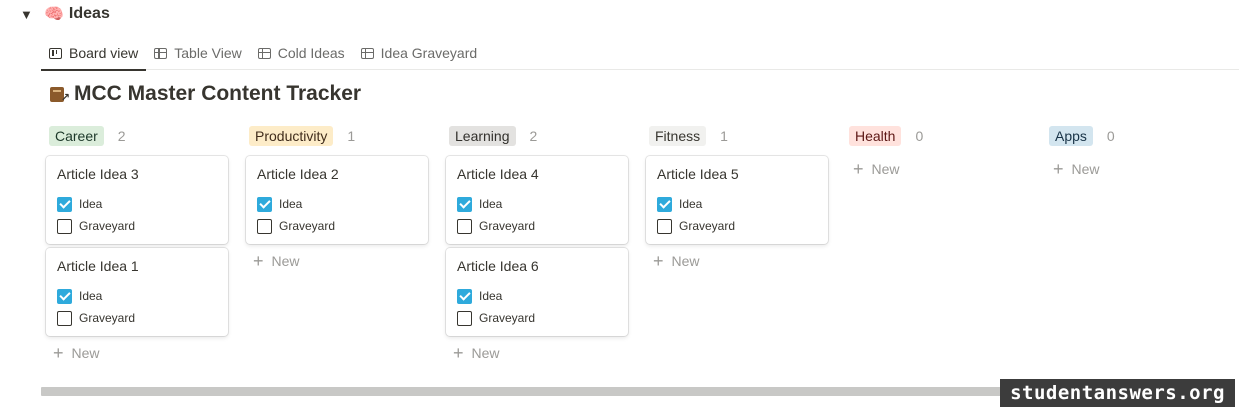 The image size is (1239, 411). Describe the element at coordinates (937, 245) in the screenshot. I see `board-column-health: Health 0 + New` at that location.